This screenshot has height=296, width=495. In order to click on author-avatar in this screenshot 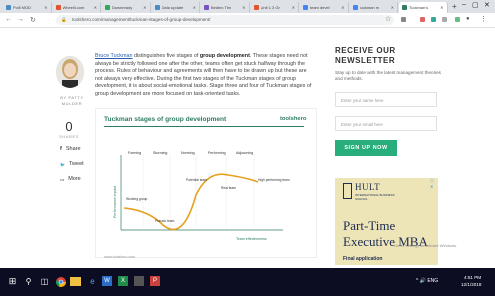, I will do `click(70, 72)`.